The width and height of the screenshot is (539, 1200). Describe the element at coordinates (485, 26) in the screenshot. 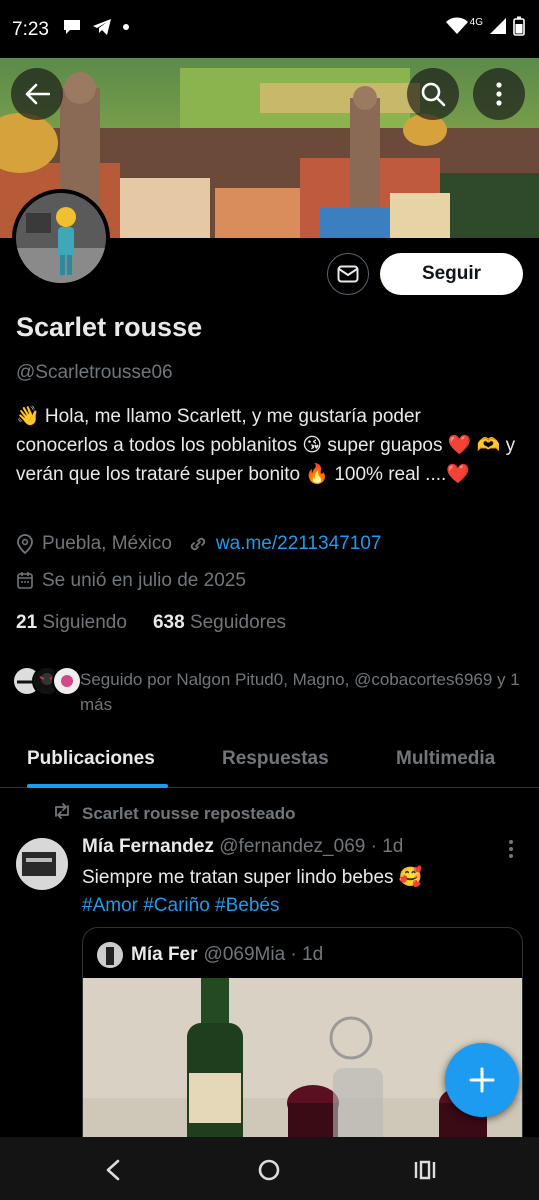

I see `system-icons: 4G` at that location.